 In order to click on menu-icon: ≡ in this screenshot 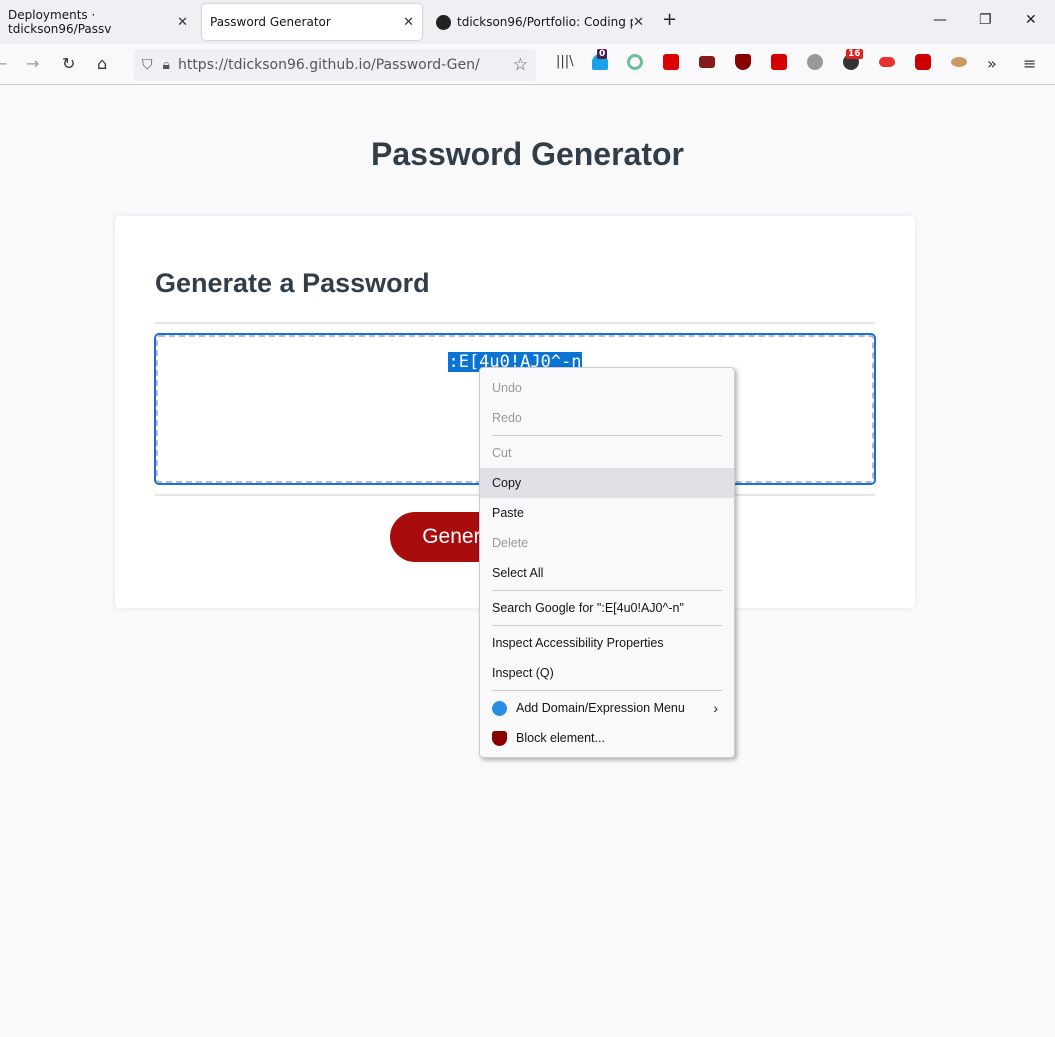, I will do `click(1029, 63)`.